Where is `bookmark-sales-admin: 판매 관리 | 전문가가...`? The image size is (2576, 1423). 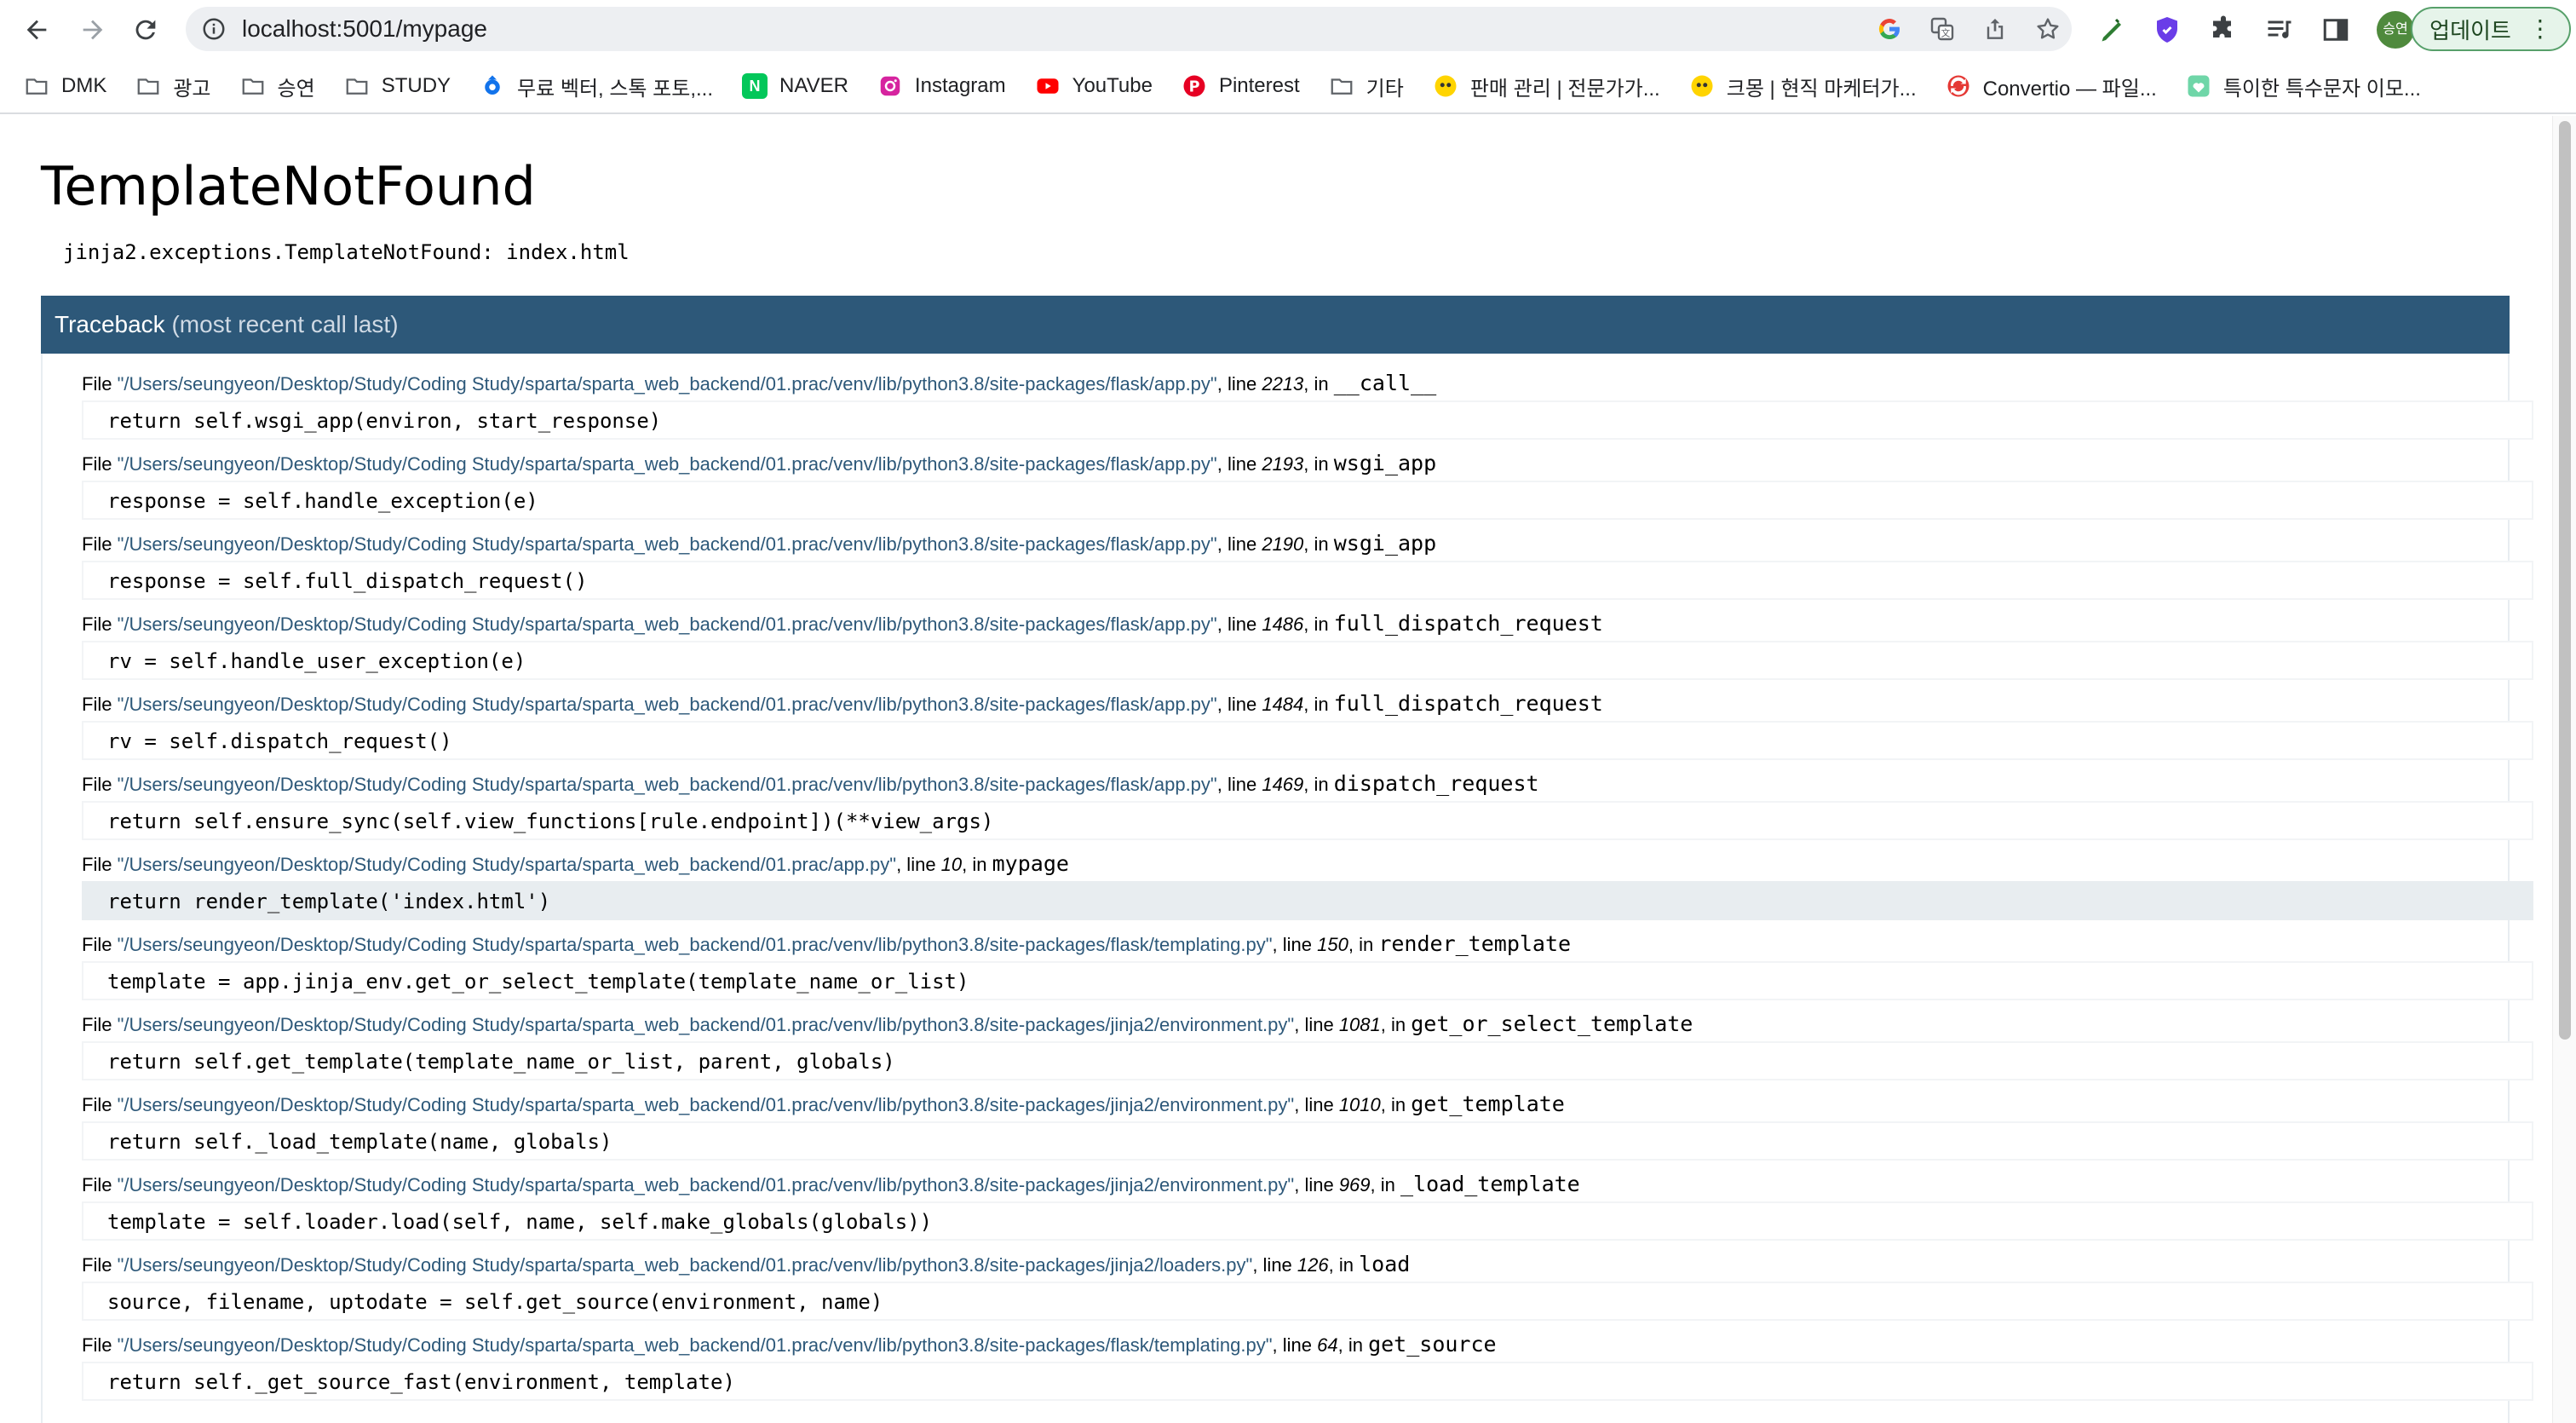 bookmark-sales-admin: 판매 관리 | 전문가가... is located at coordinates (1546, 87).